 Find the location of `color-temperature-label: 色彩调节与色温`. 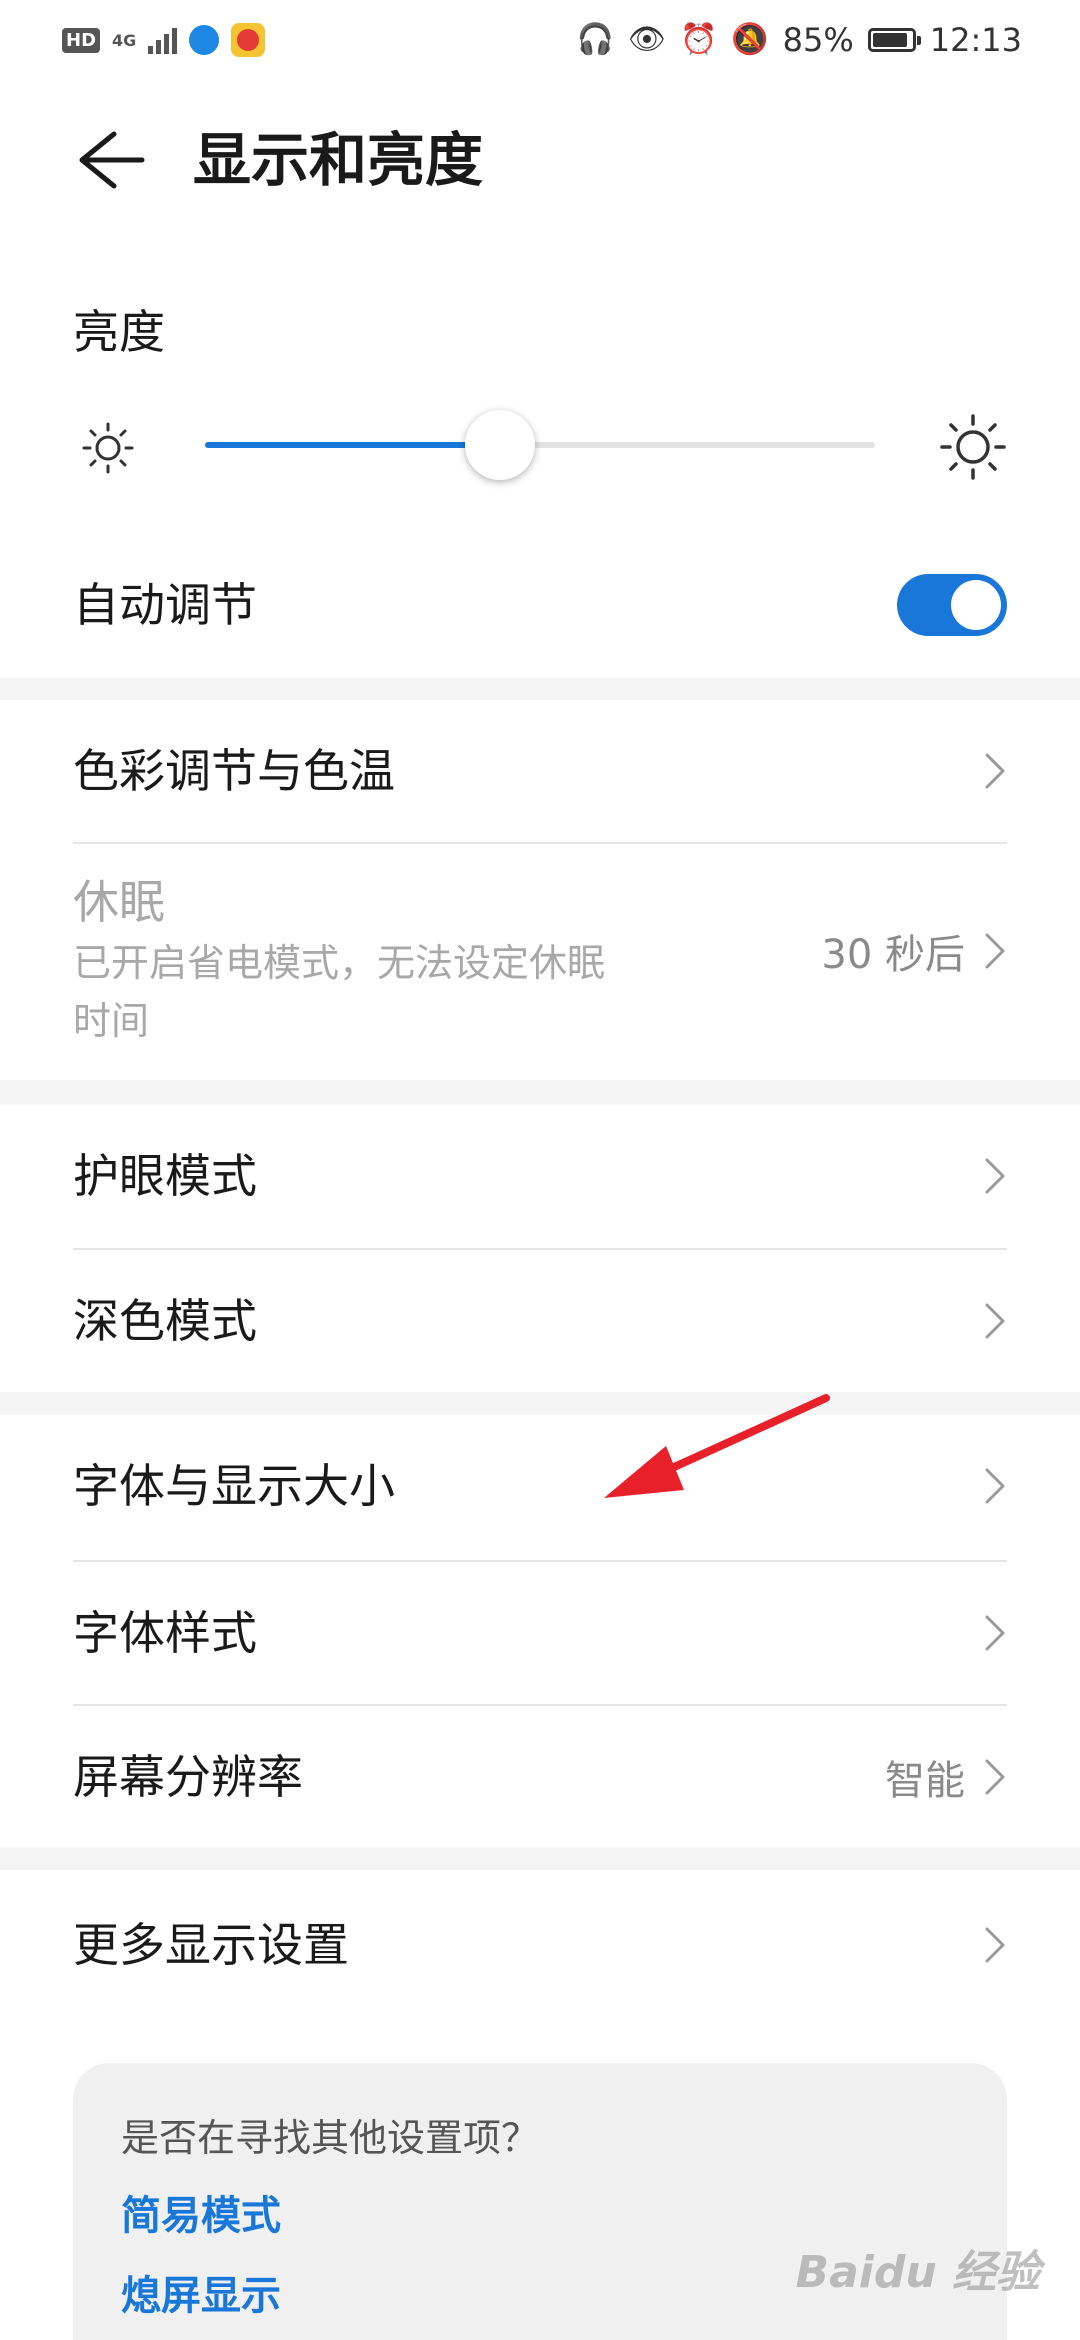

color-temperature-label: 色彩调节与色温 is located at coordinates (234, 771).